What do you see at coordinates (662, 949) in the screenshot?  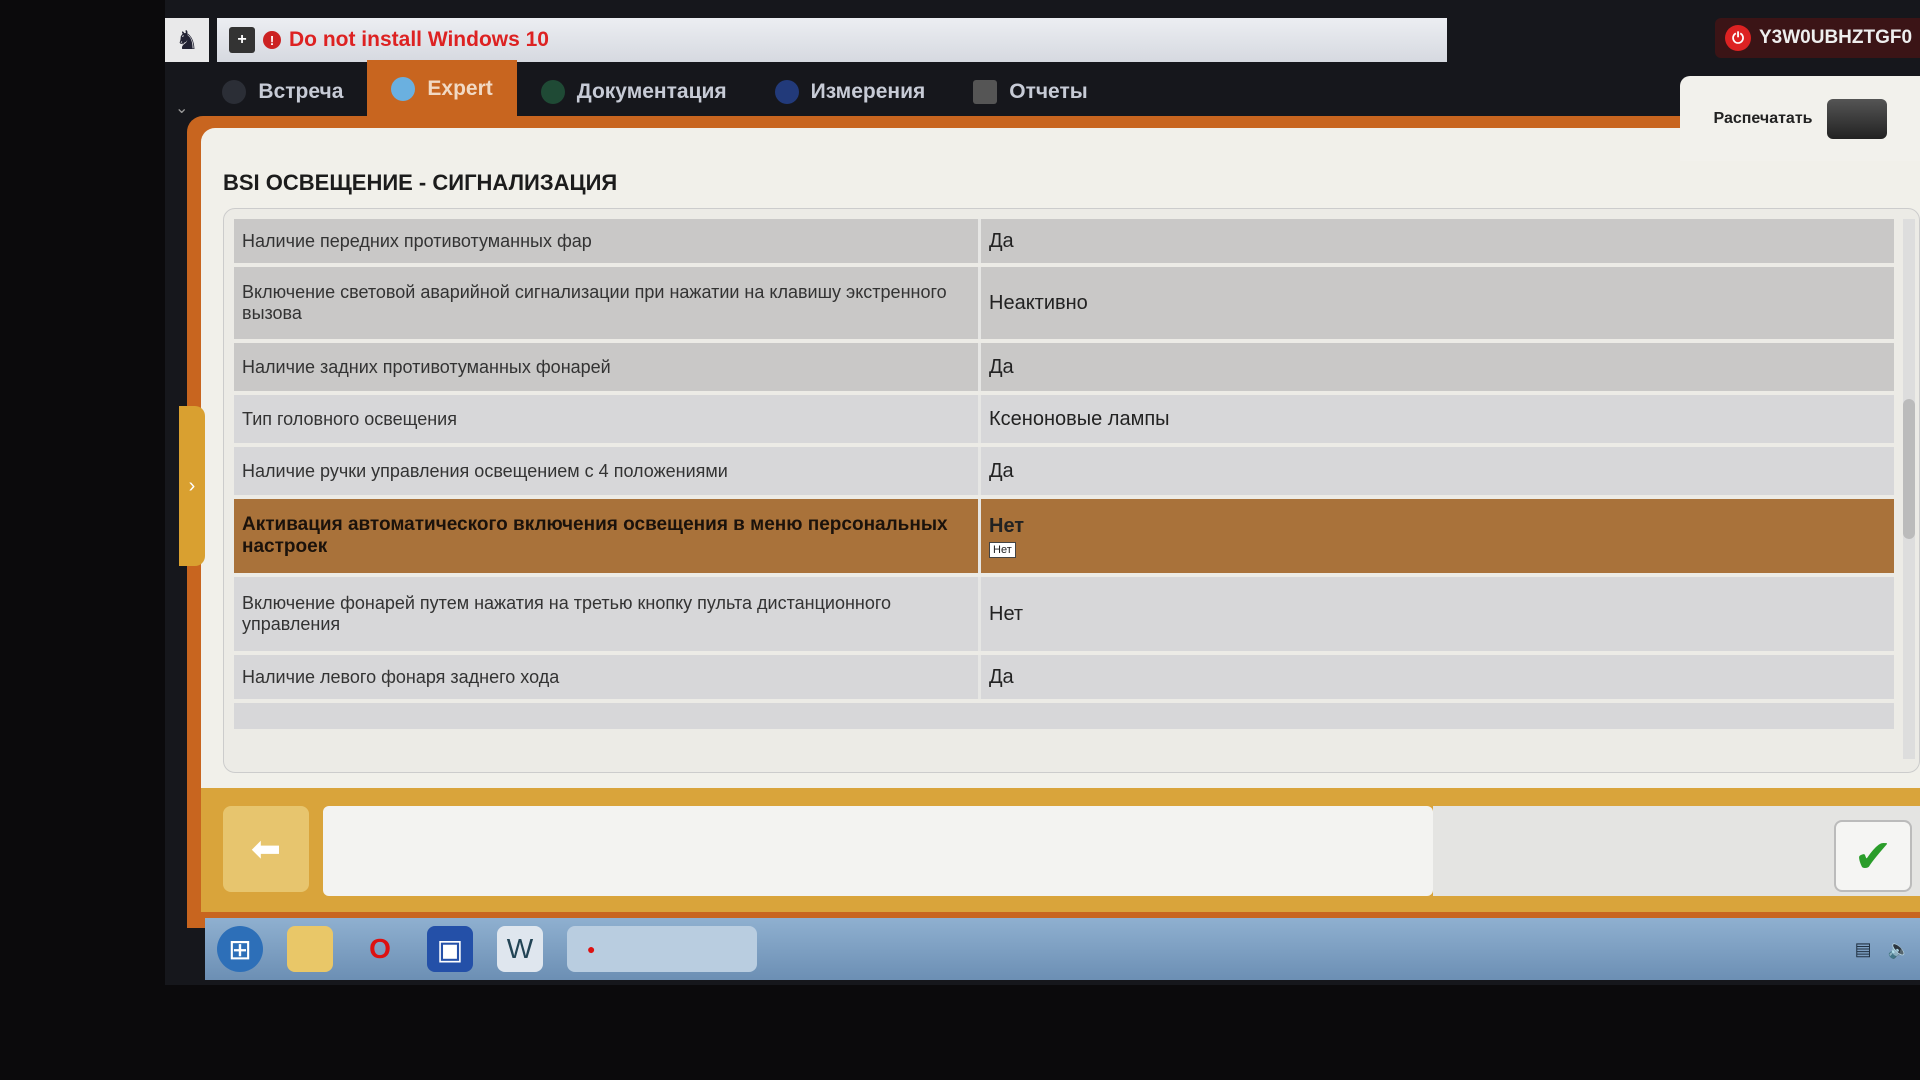 I see `diagbox-task-icon: ●` at bounding box center [662, 949].